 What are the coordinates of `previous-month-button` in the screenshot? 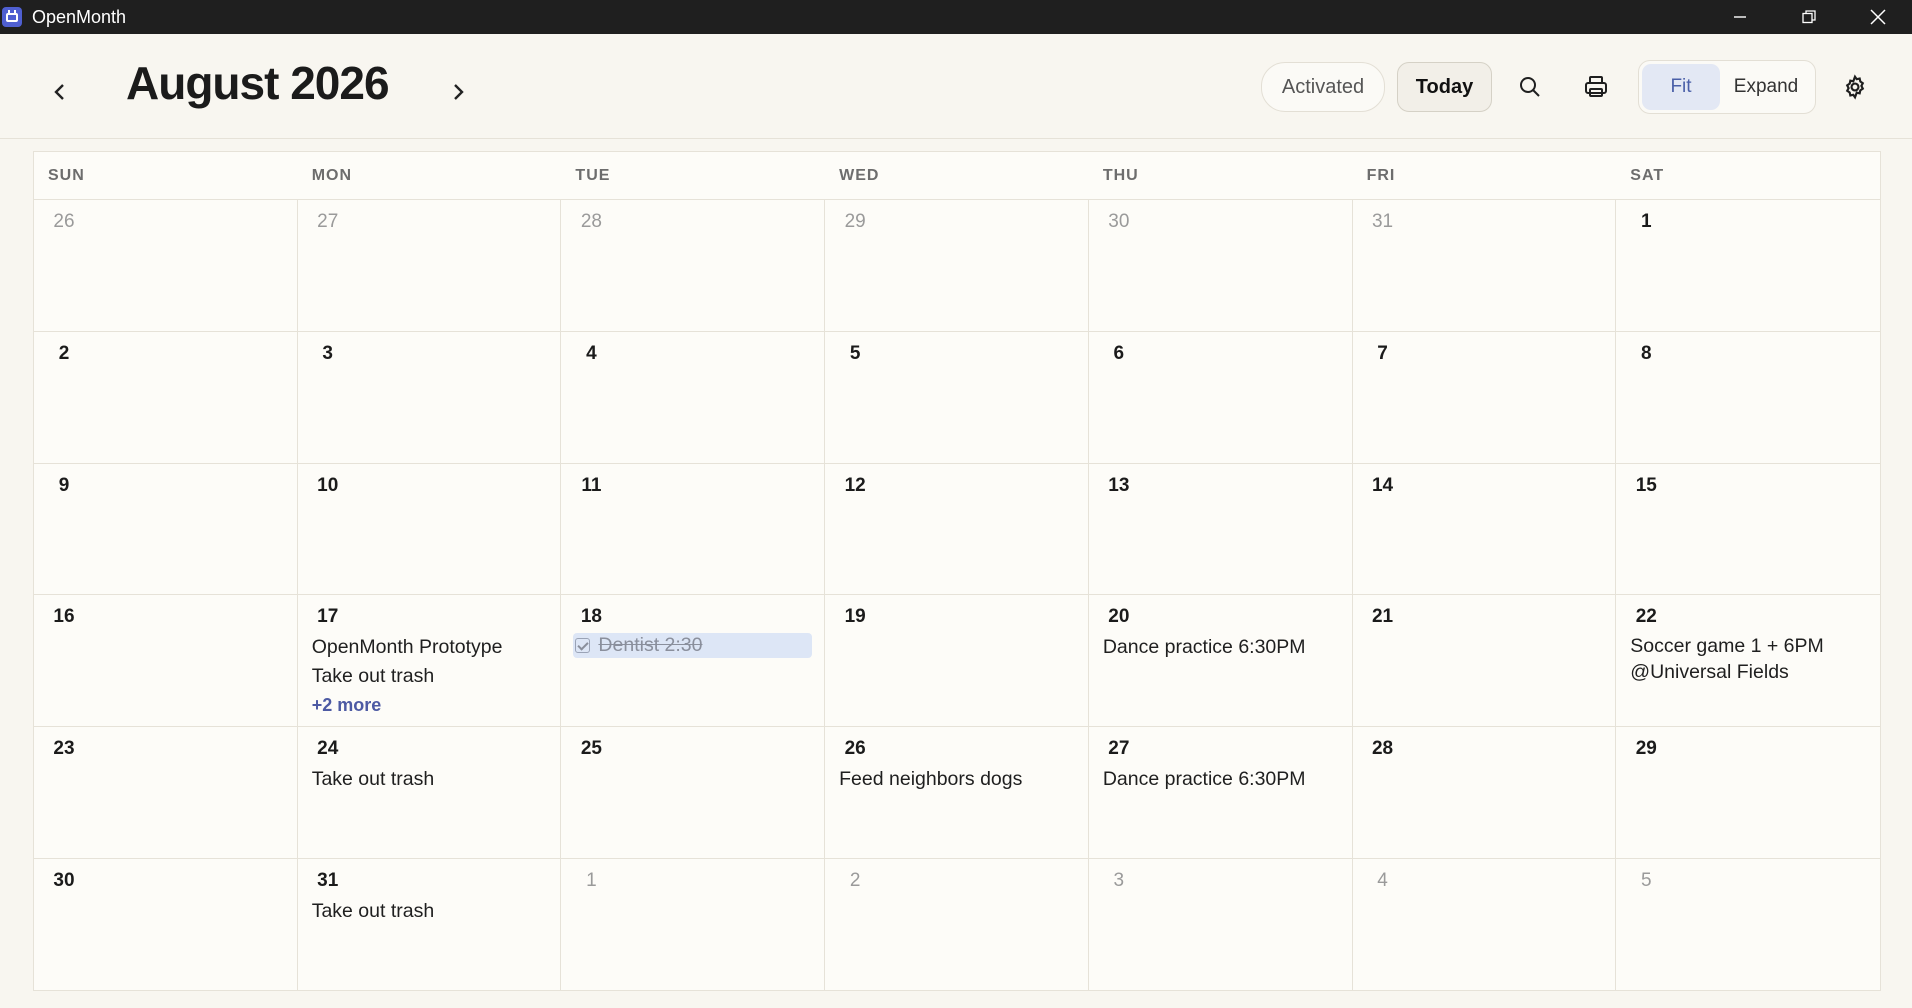 It's located at (60, 92).